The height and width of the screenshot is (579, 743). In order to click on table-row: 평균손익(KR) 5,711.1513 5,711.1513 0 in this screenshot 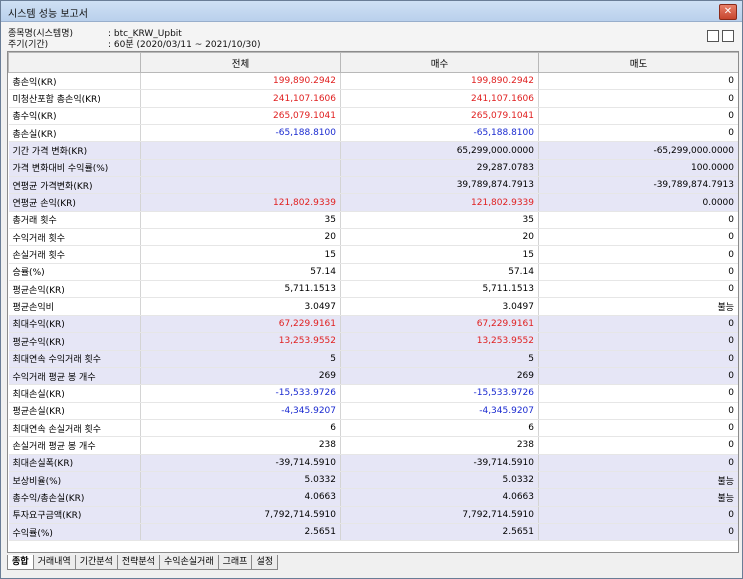, I will do `click(373, 289)`.